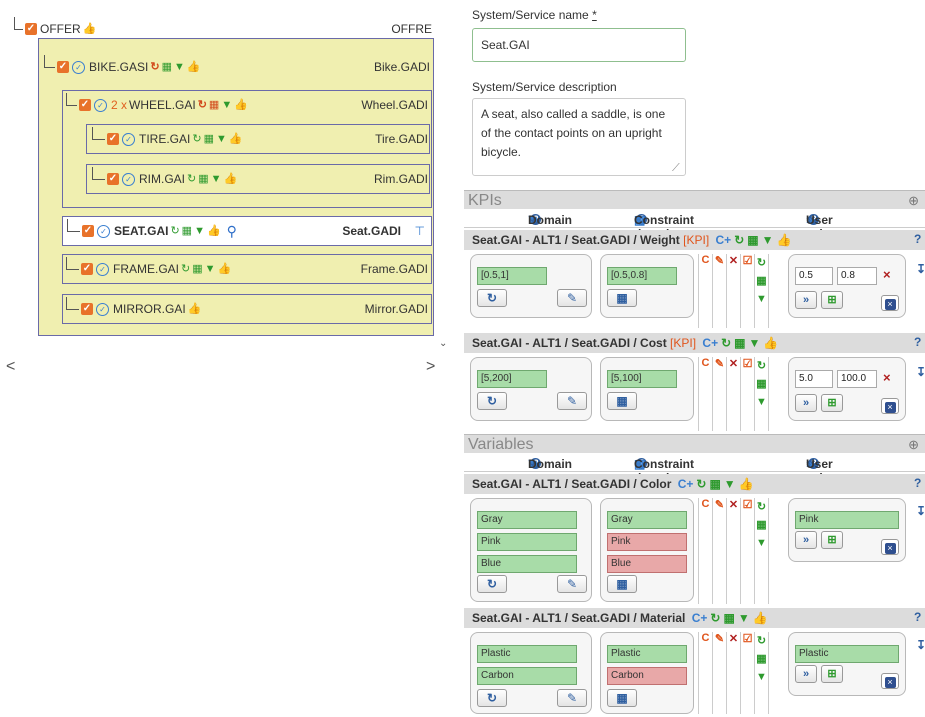 The height and width of the screenshot is (717, 925). Describe the element at coordinates (512, 276) in the screenshot. I see `domain-value: [0.5,1]` at that location.